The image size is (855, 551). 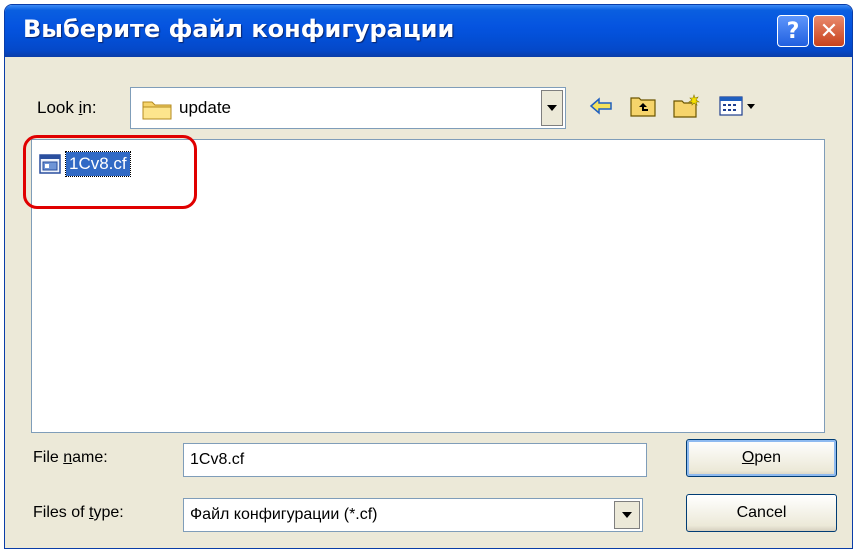 I want to click on back-arrow-icon, so click(x=600, y=106).